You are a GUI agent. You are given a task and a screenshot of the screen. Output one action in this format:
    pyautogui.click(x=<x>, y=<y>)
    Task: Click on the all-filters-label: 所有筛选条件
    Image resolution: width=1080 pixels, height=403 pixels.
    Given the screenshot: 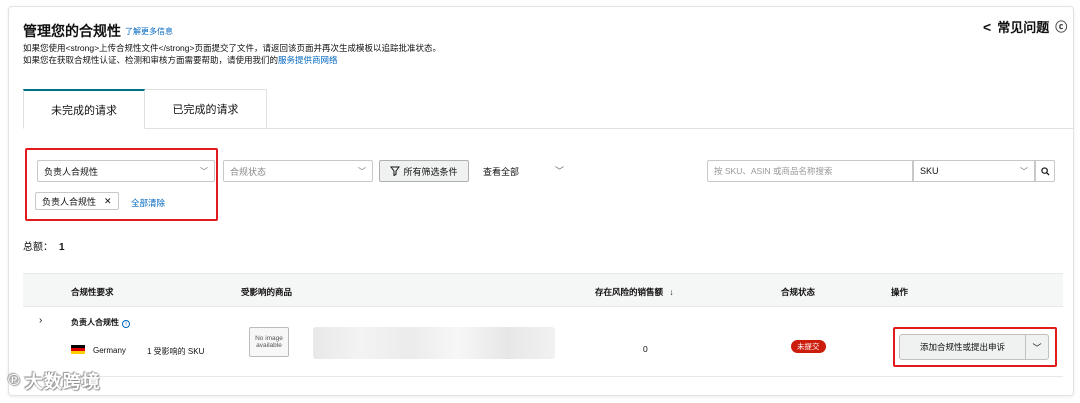 What is the action you would take?
    pyautogui.click(x=430, y=171)
    